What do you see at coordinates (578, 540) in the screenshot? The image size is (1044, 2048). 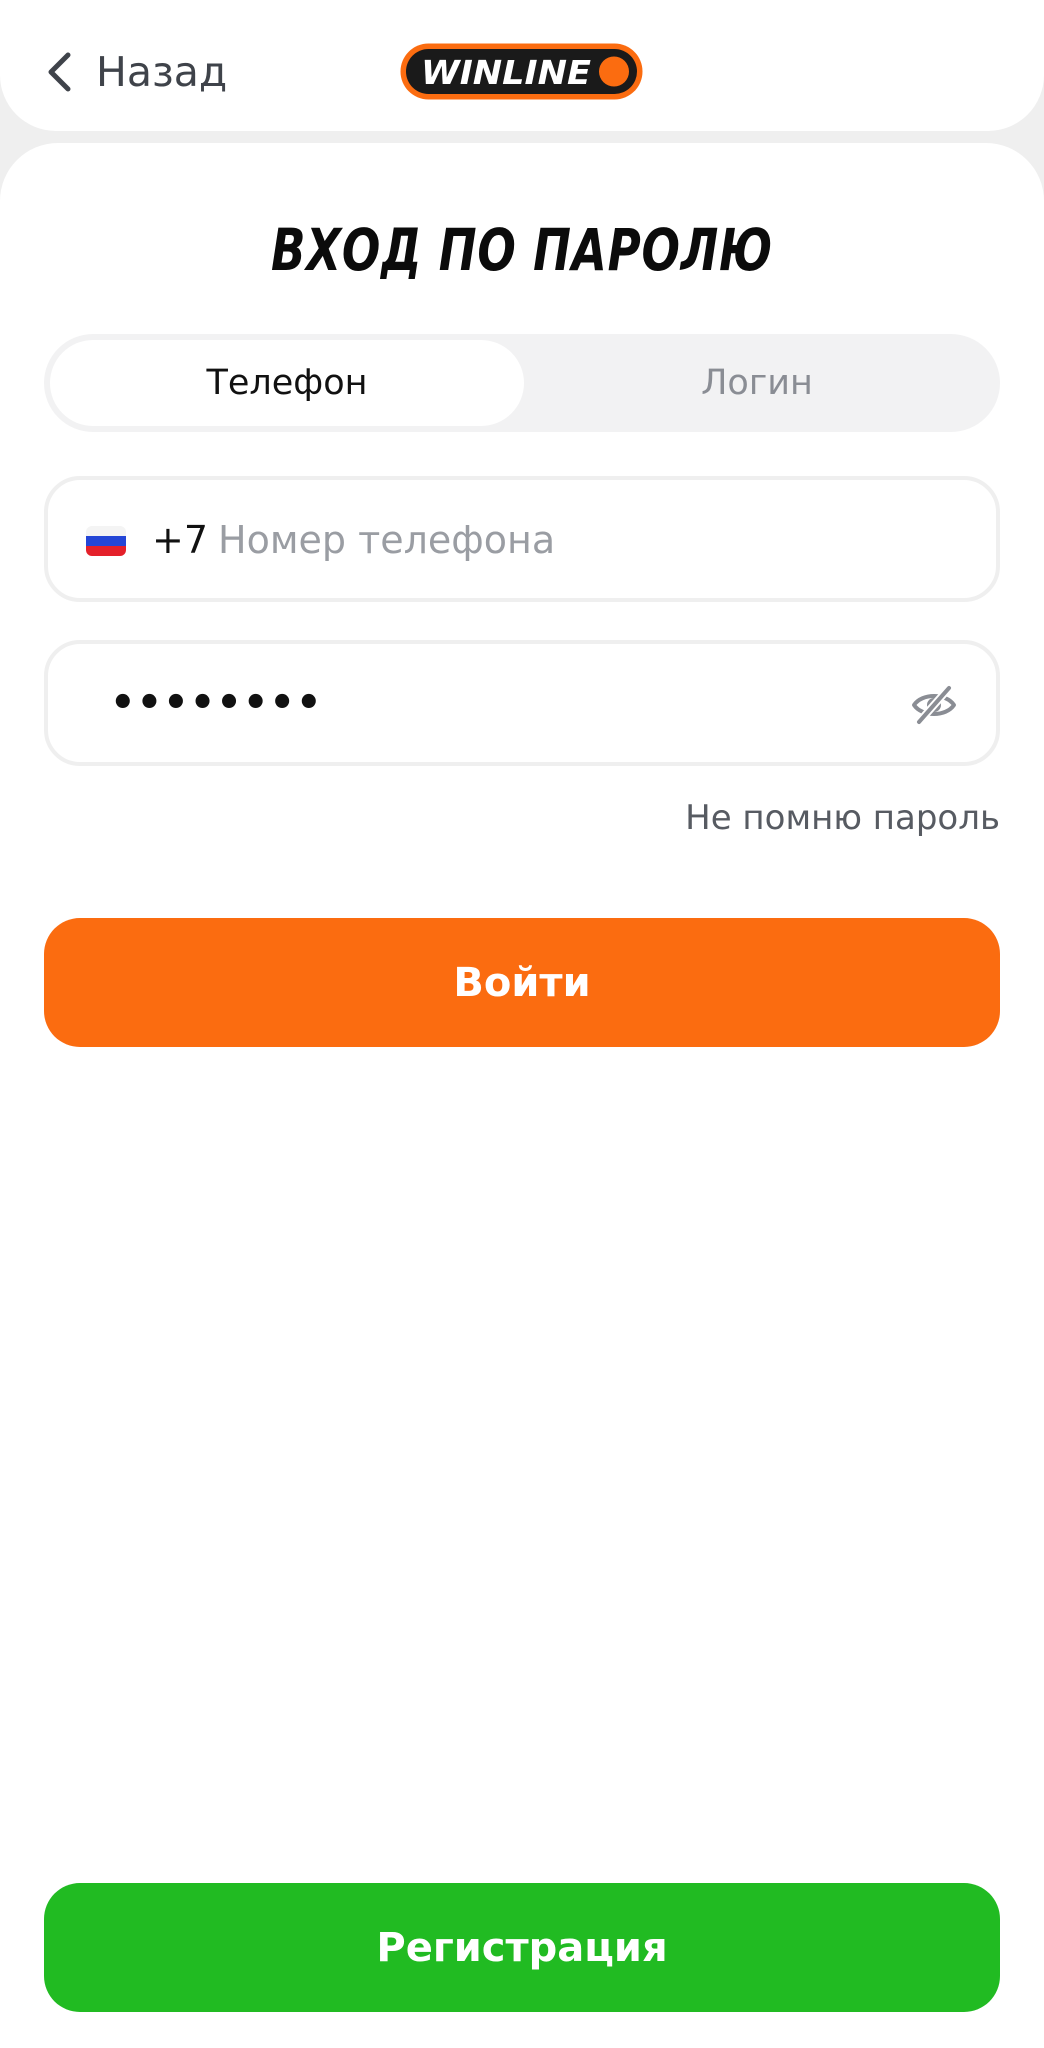 I see `phone-input` at bounding box center [578, 540].